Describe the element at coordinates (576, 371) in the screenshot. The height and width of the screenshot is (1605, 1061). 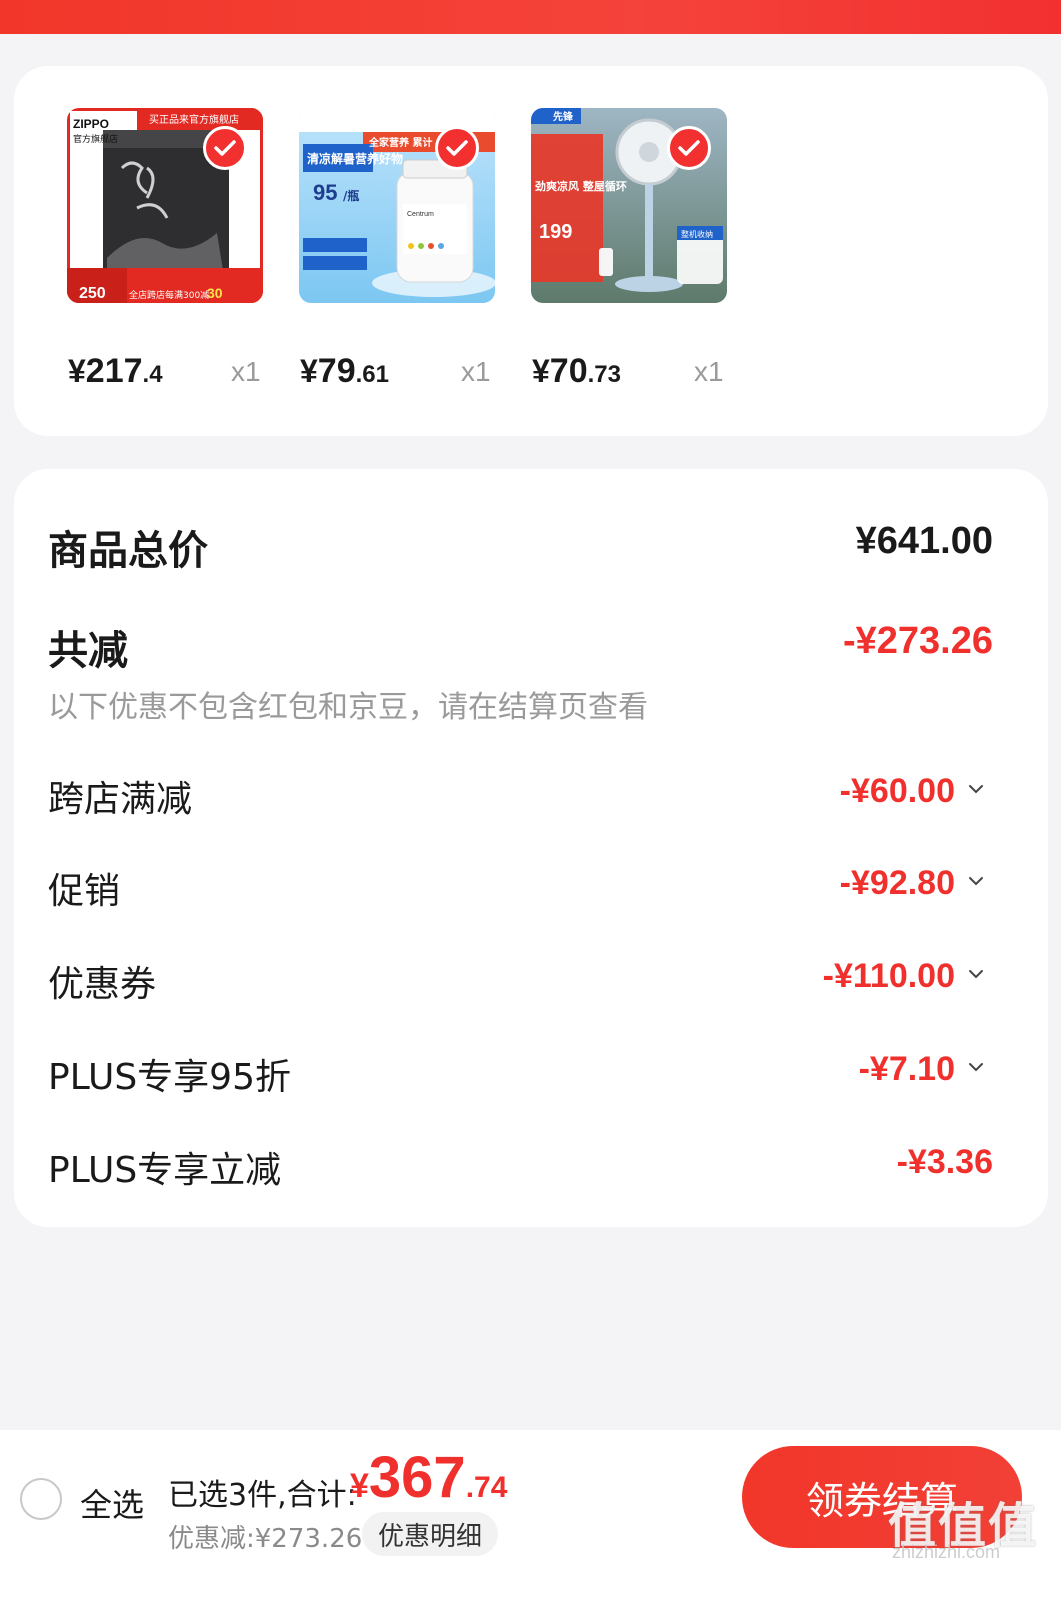
I see `product-price: ¥70.73` at that location.